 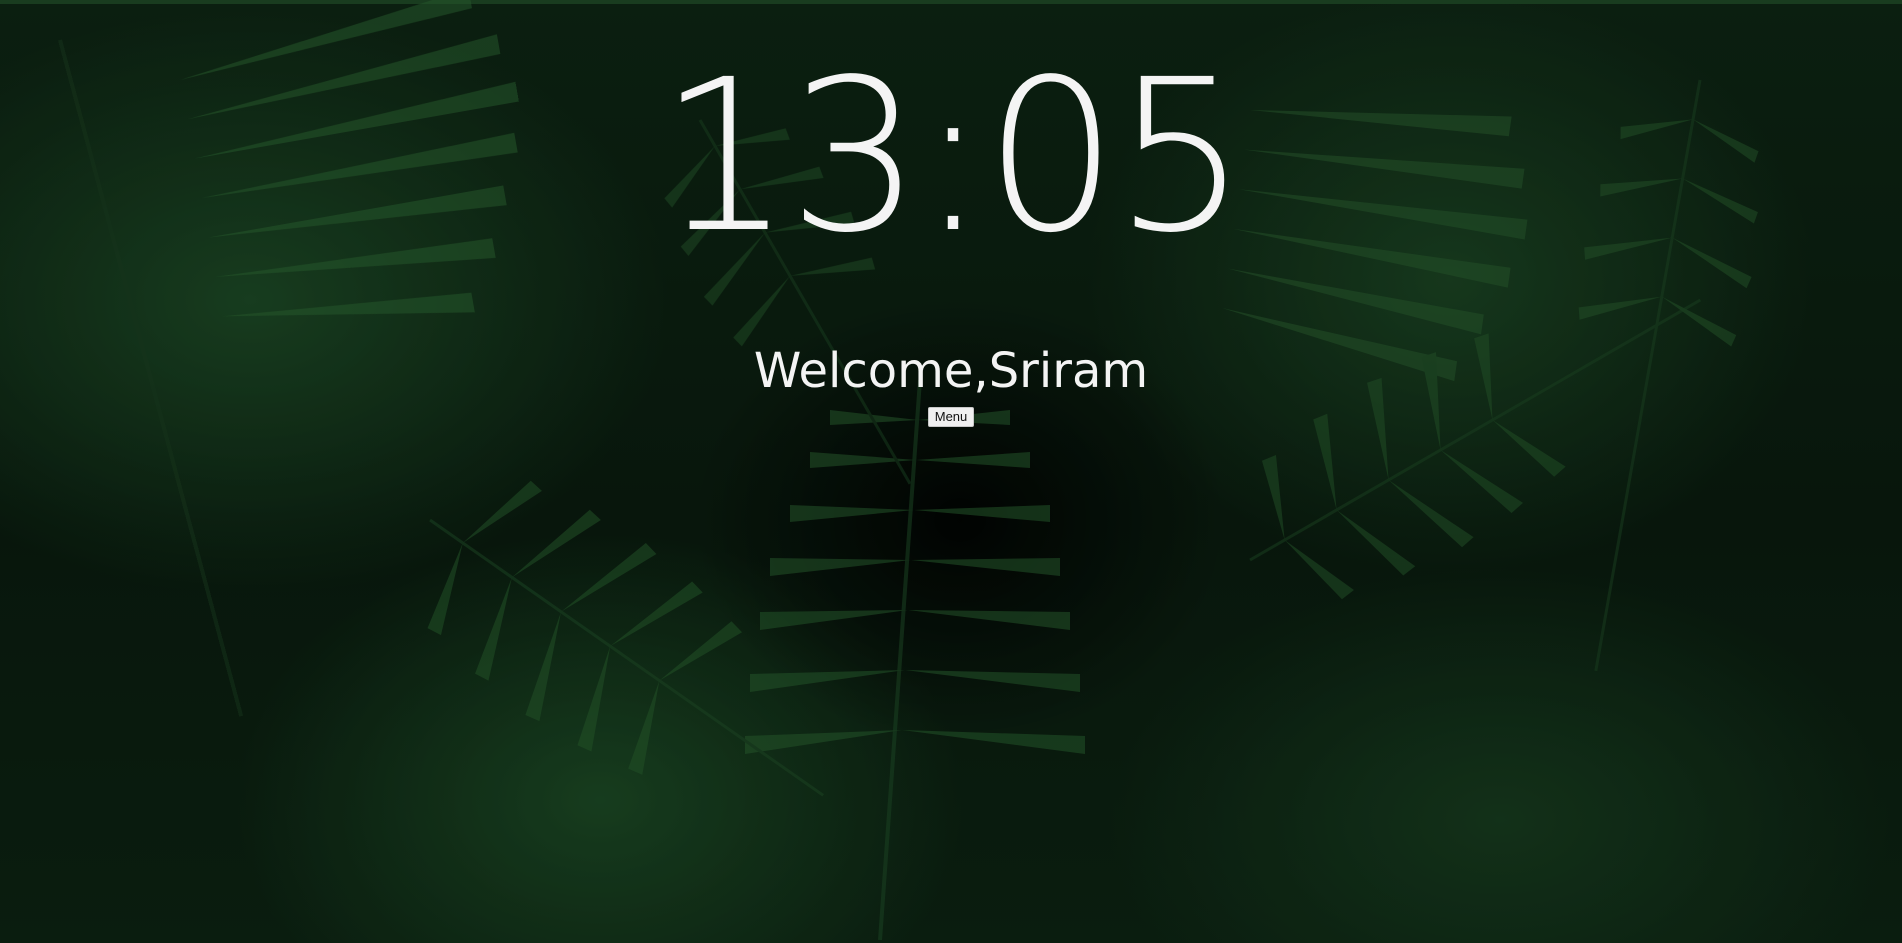 I want to click on menu-container: Menu, so click(x=951, y=417).